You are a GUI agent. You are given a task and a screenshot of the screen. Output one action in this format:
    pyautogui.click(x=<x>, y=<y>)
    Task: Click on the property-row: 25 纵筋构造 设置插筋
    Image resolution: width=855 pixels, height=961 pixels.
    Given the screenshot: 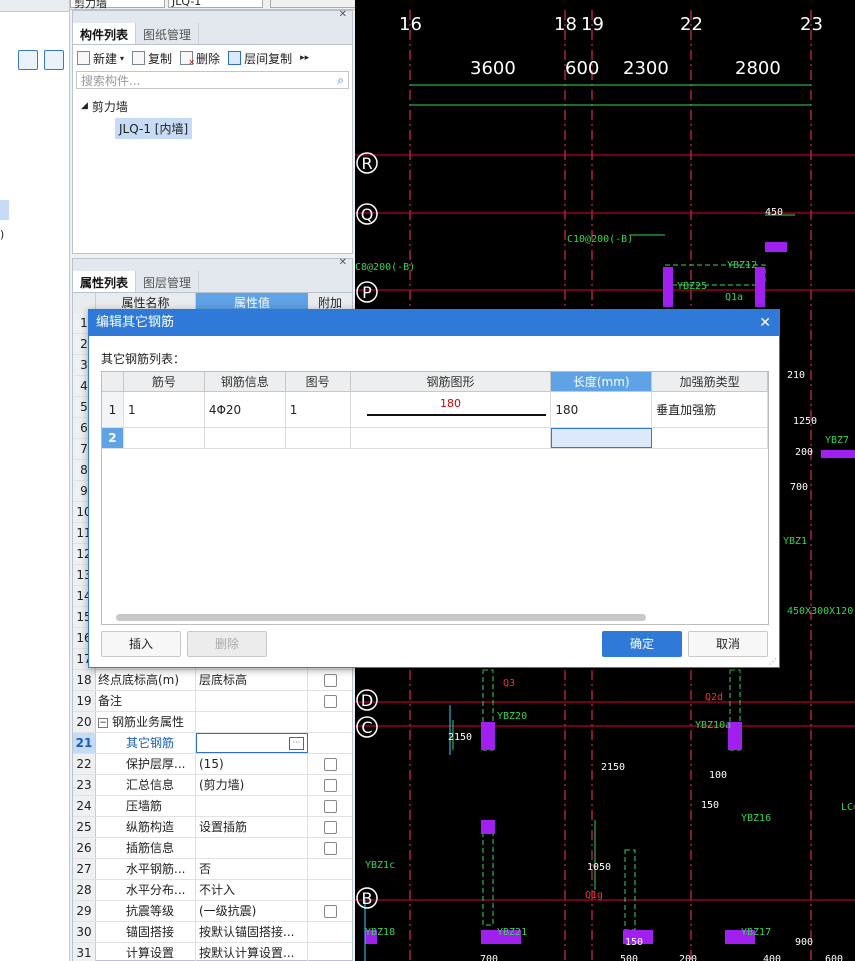 What is the action you would take?
    pyautogui.click(x=212, y=827)
    